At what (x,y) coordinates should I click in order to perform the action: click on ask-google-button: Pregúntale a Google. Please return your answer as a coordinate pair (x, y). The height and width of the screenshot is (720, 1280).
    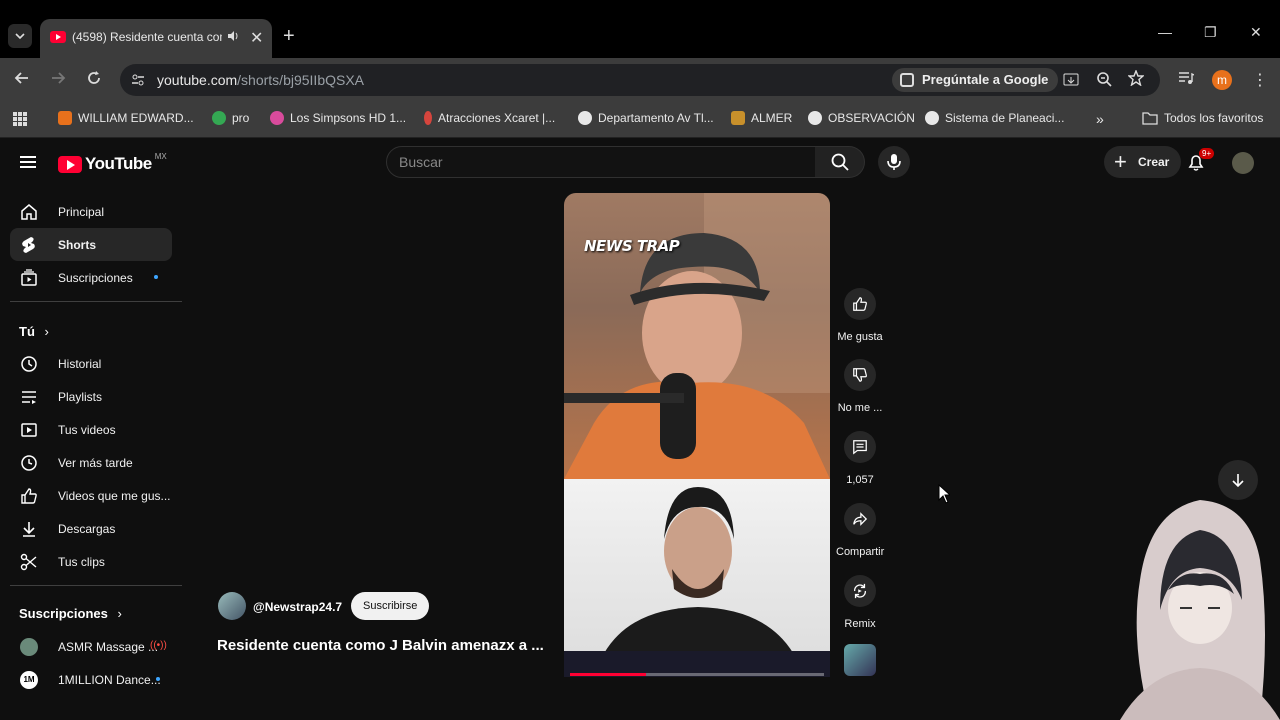
    Looking at the image, I should click on (975, 80).